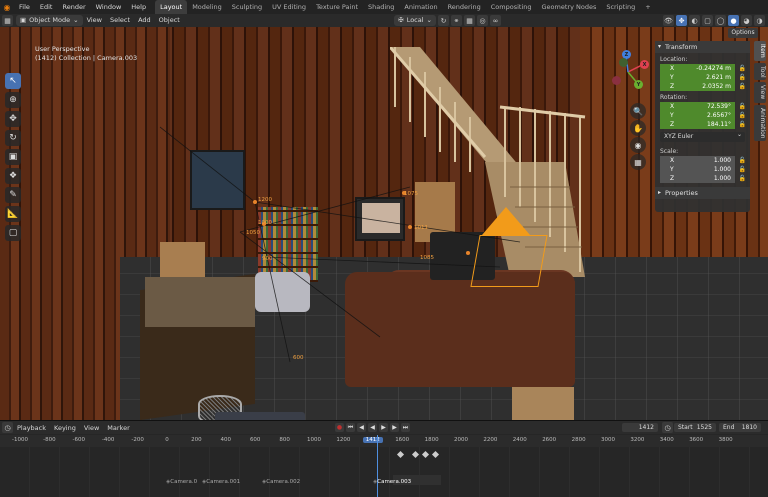  I want to click on menu-add: Add, so click(144, 20).